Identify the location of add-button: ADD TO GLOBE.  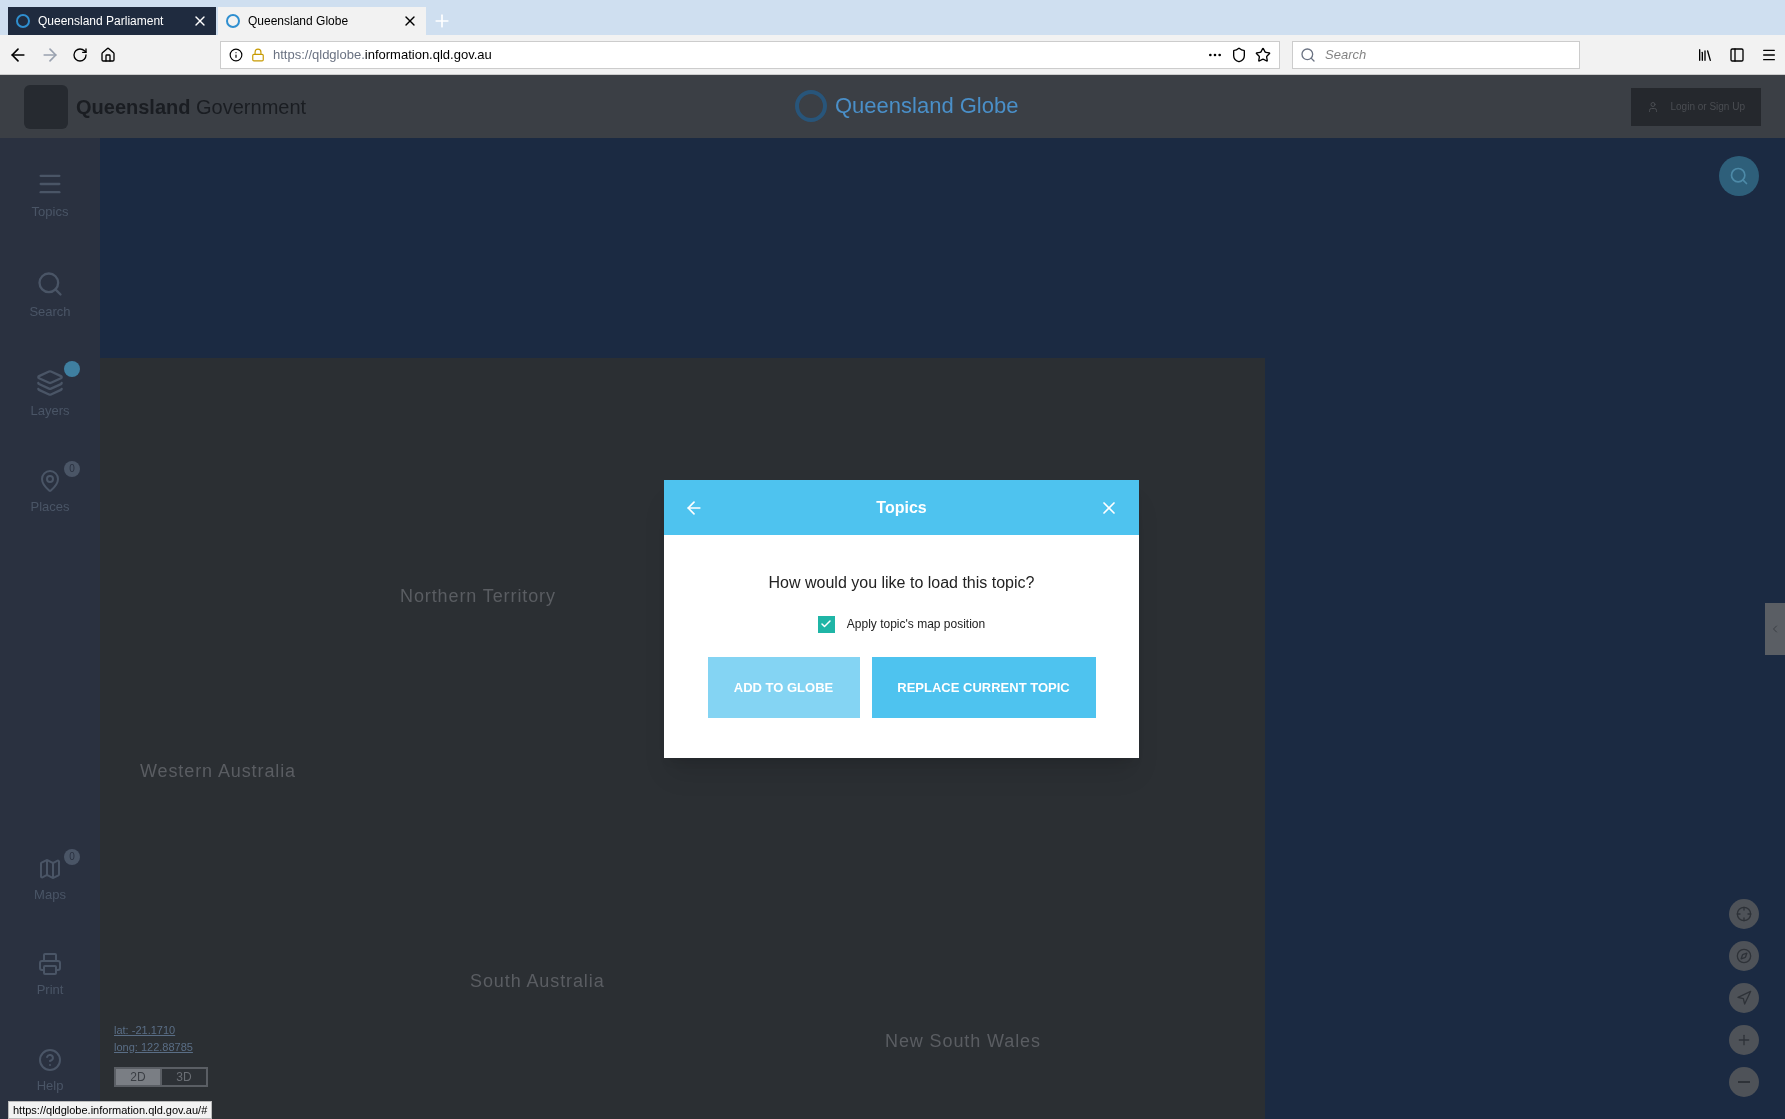
(783, 687).